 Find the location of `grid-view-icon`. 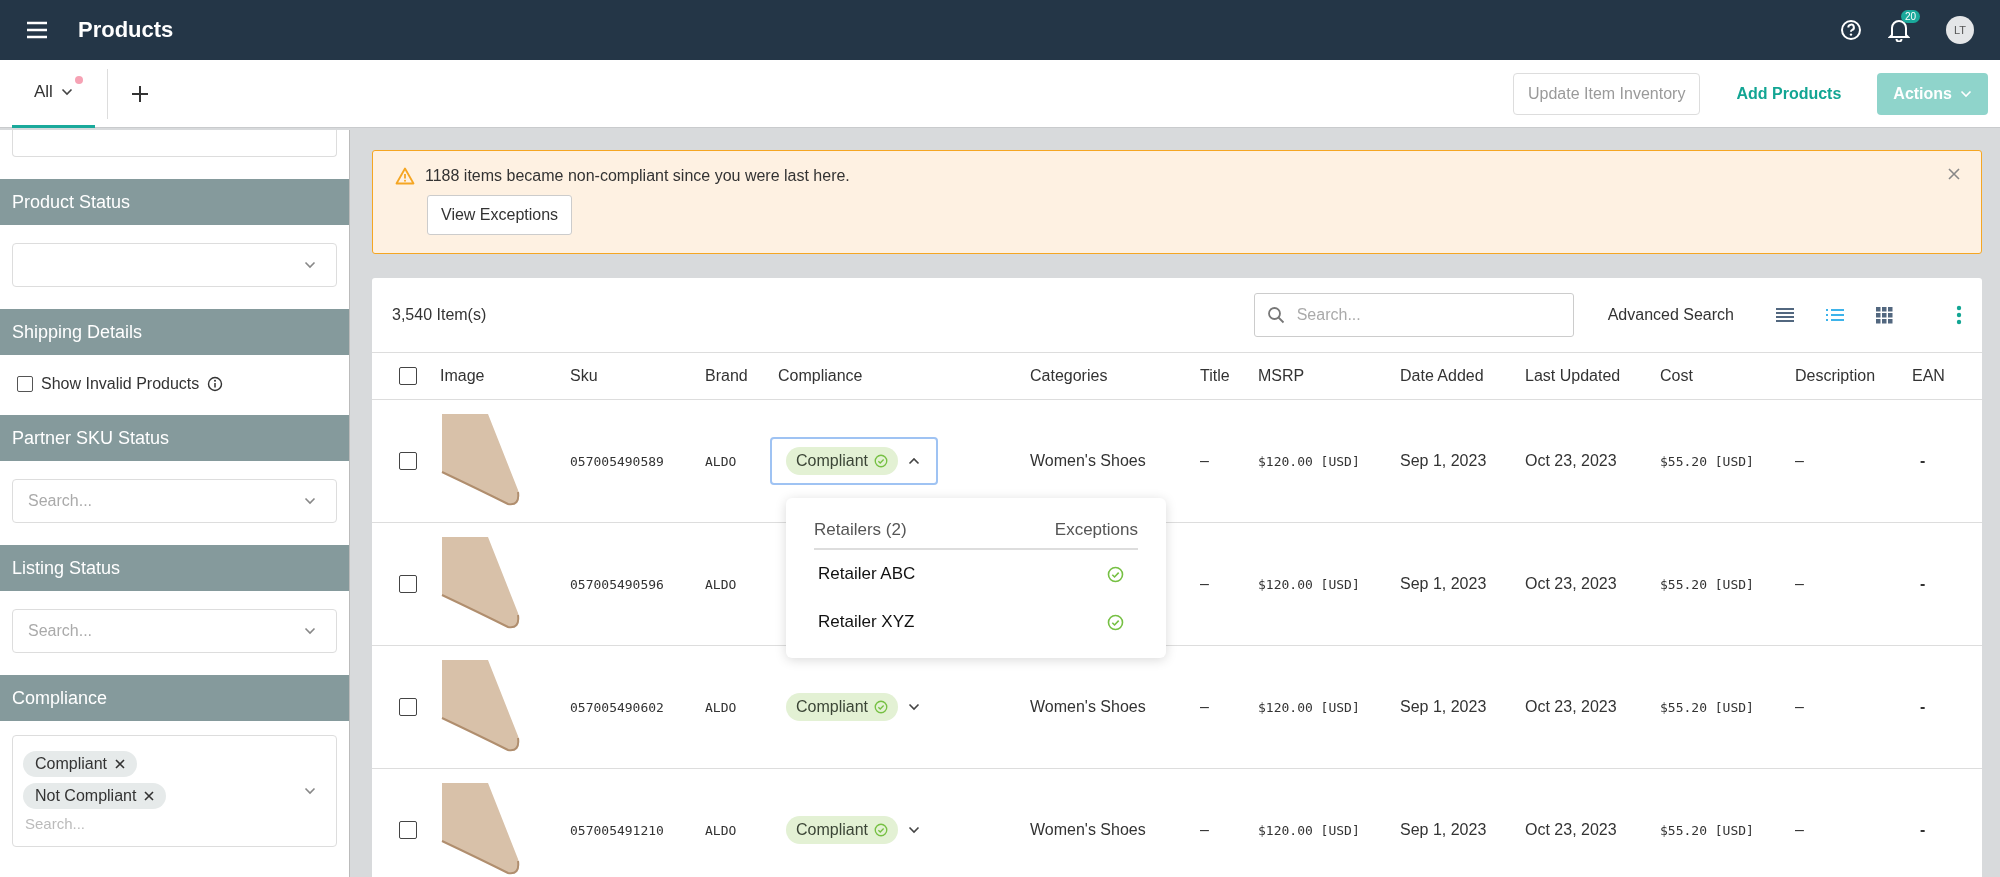

grid-view-icon is located at coordinates (1885, 315).